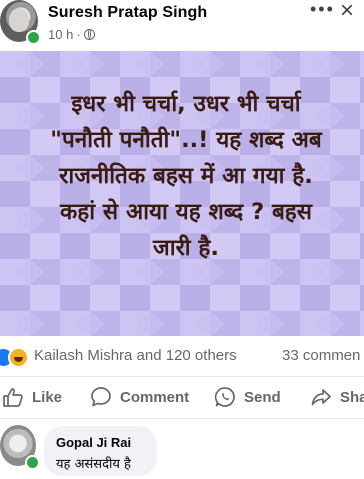  I want to click on avatar-face, so click(19, 20).